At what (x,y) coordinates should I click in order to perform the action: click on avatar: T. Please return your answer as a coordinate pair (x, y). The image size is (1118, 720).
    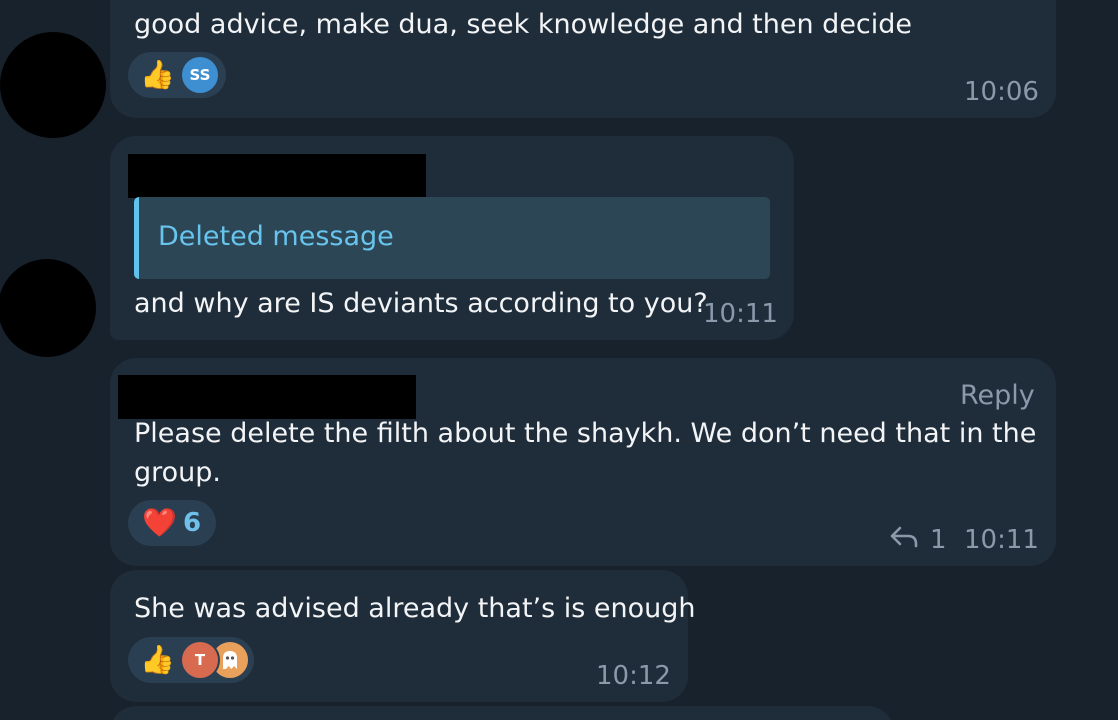
    Looking at the image, I should click on (200, 660).